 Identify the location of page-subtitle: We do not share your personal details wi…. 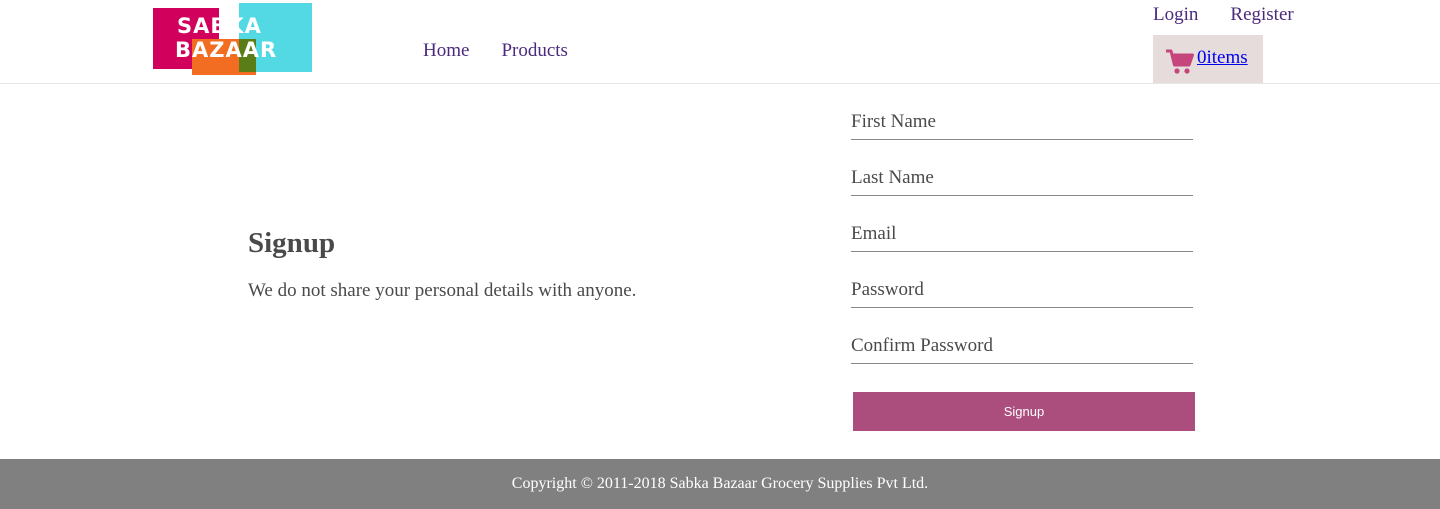
(442, 290).